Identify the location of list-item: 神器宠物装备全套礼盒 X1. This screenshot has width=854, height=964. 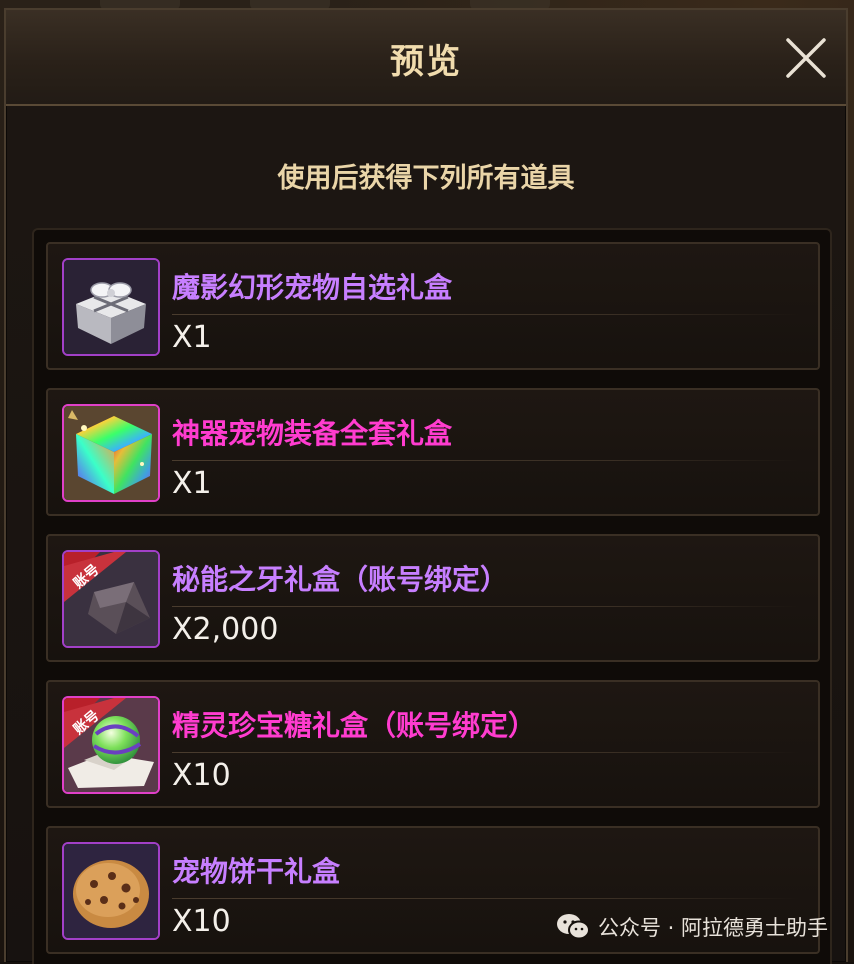
(433, 452).